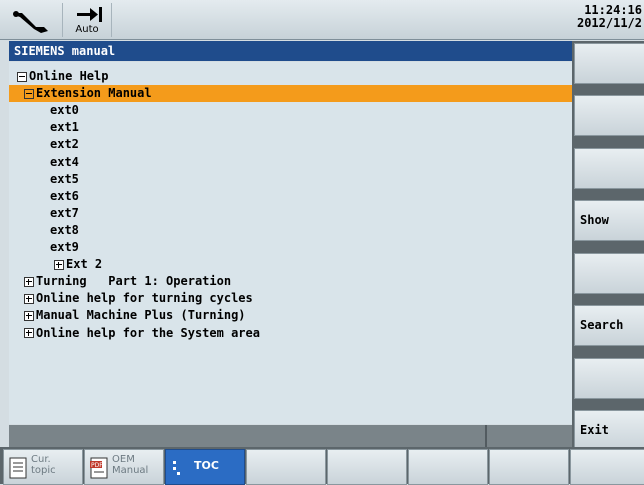  I want to click on wrench-icon, so click(33, 20).